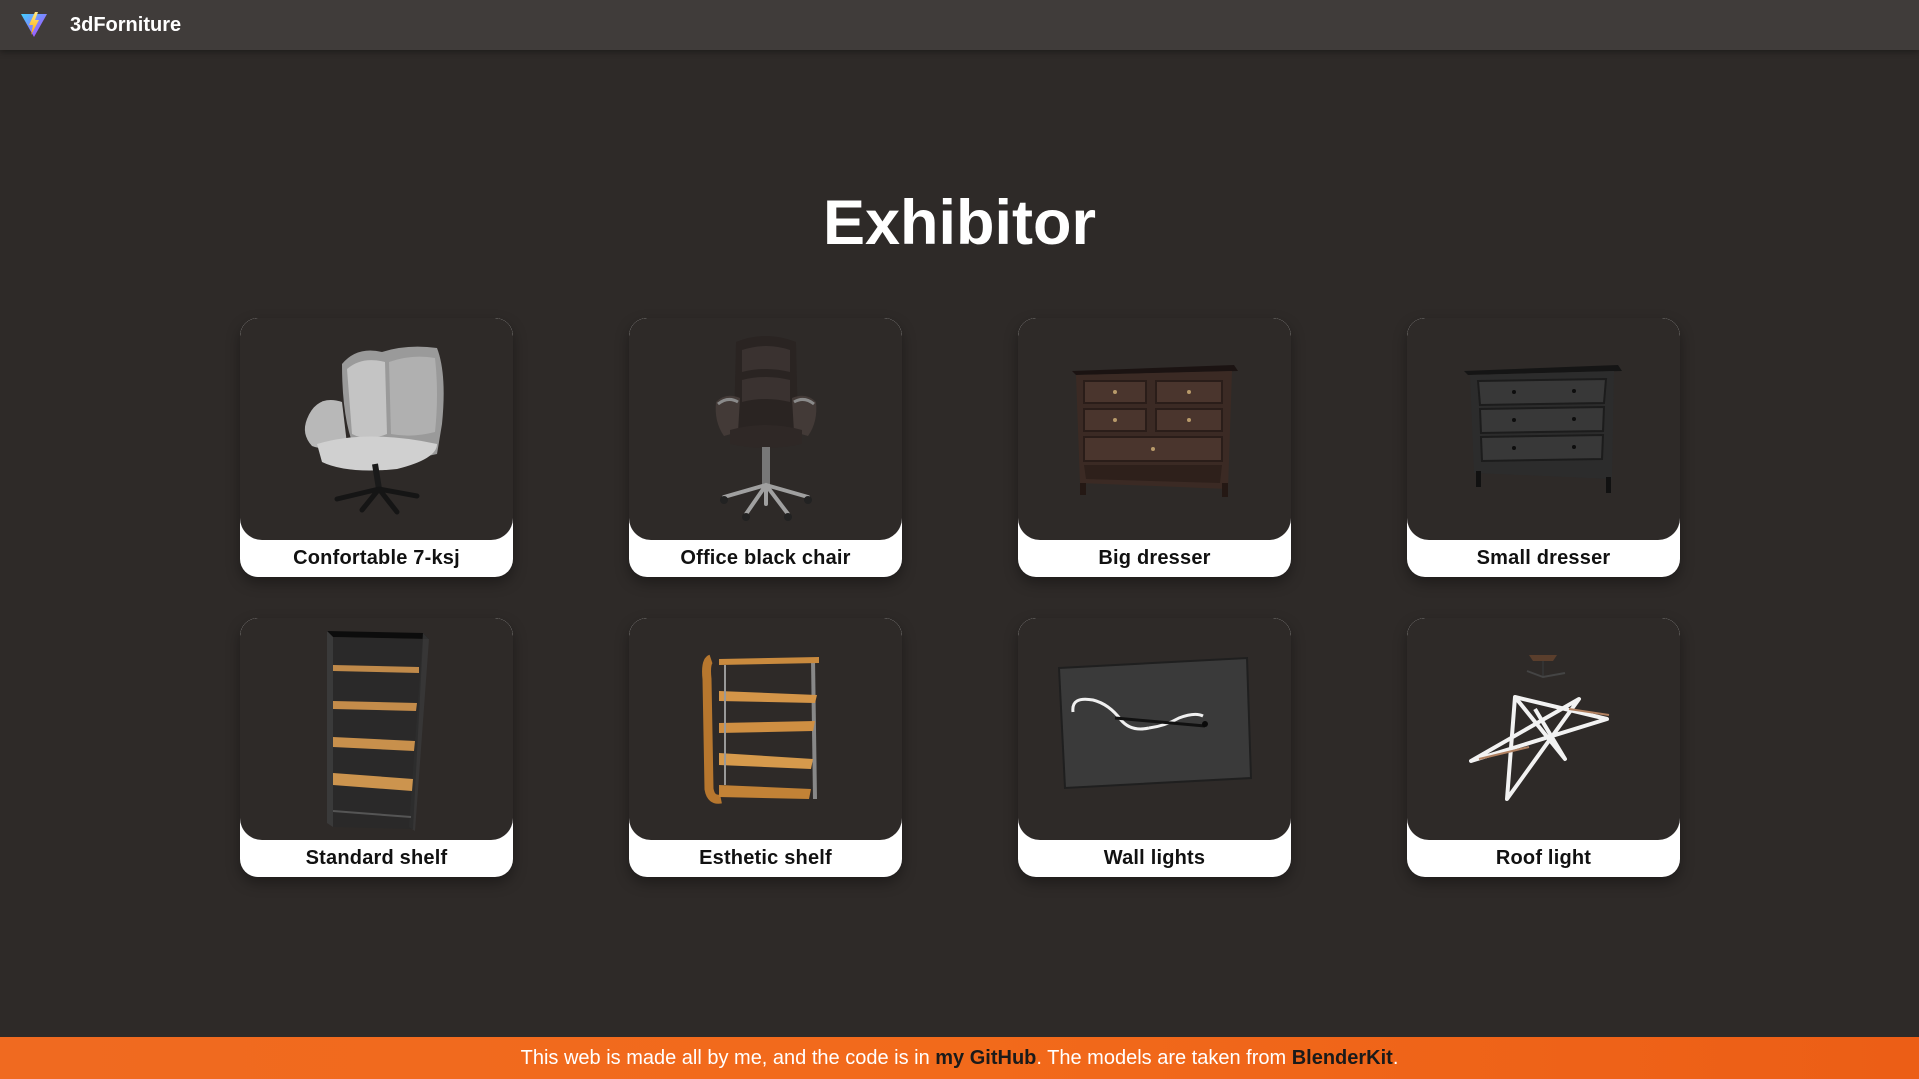 The image size is (1919, 1079). Describe the element at coordinates (125, 25) in the screenshot. I see `brand-name: 3dForniture` at that location.